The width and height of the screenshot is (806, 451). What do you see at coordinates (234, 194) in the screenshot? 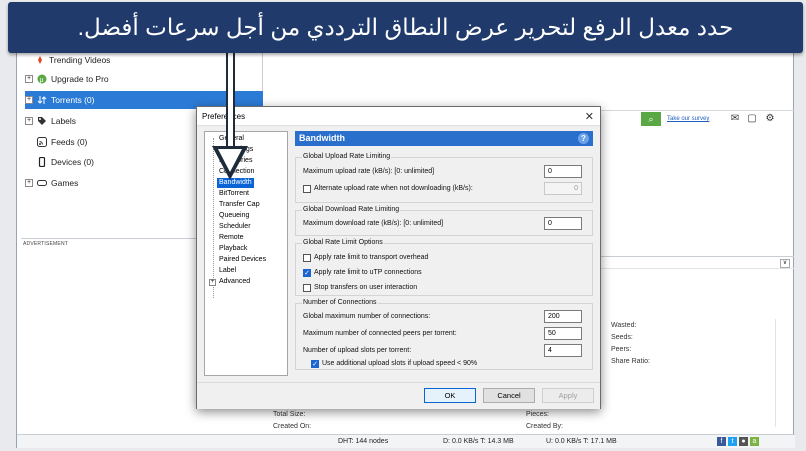
I see `tree-item-bittorrent: BitTorrent` at bounding box center [234, 194].